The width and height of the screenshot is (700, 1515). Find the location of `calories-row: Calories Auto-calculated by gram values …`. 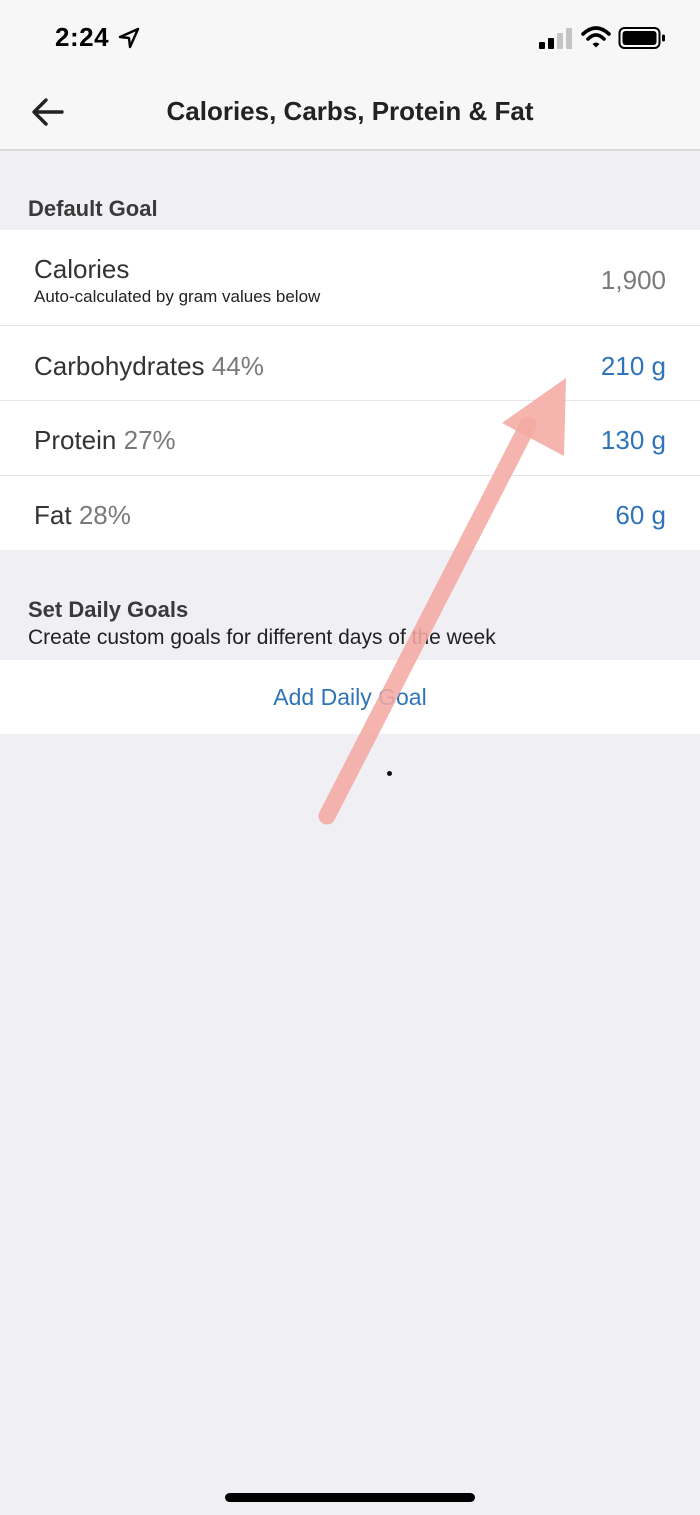

calories-row: Calories Auto-calculated by gram values … is located at coordinates (350, 278).